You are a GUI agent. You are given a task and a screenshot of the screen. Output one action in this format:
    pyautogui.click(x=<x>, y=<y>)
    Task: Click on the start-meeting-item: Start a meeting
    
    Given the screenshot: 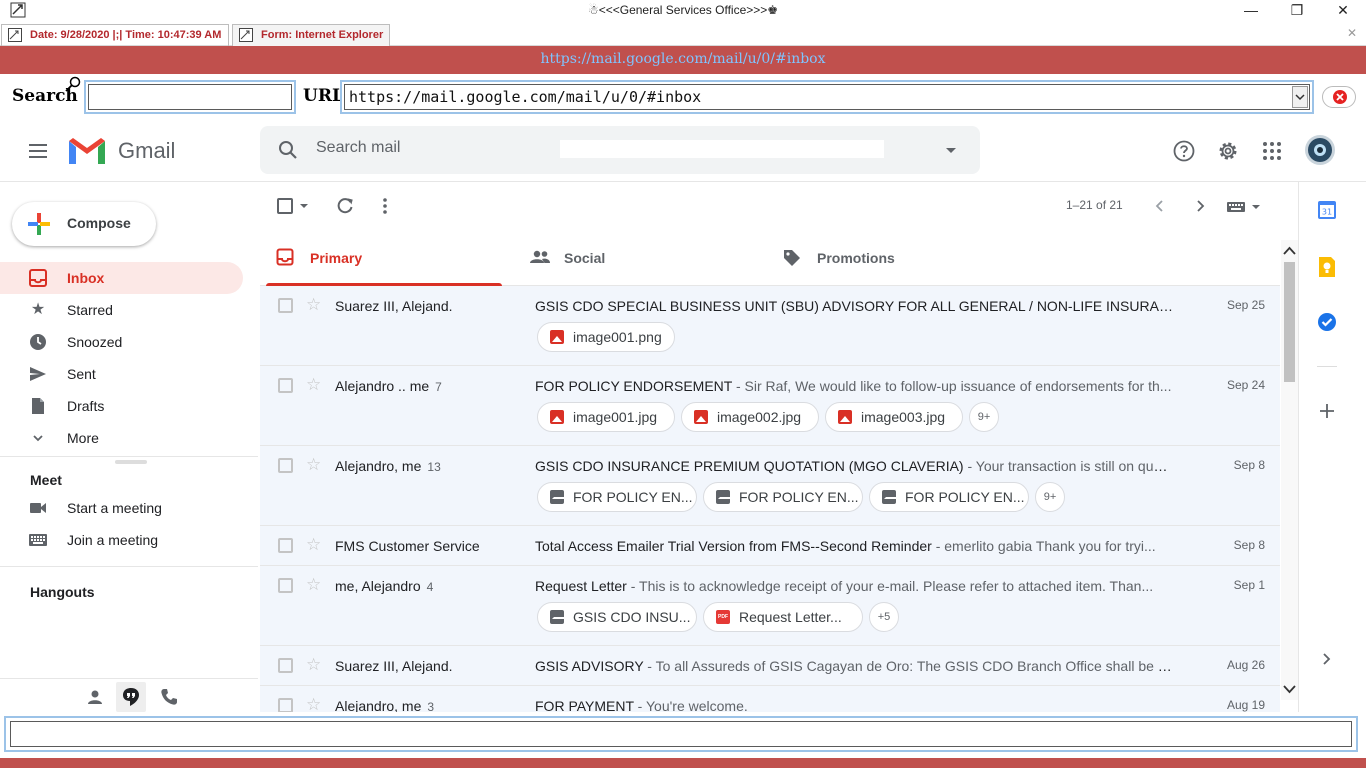 What is the action you would take?
    pyautogui.click(x=121, y=508)
    